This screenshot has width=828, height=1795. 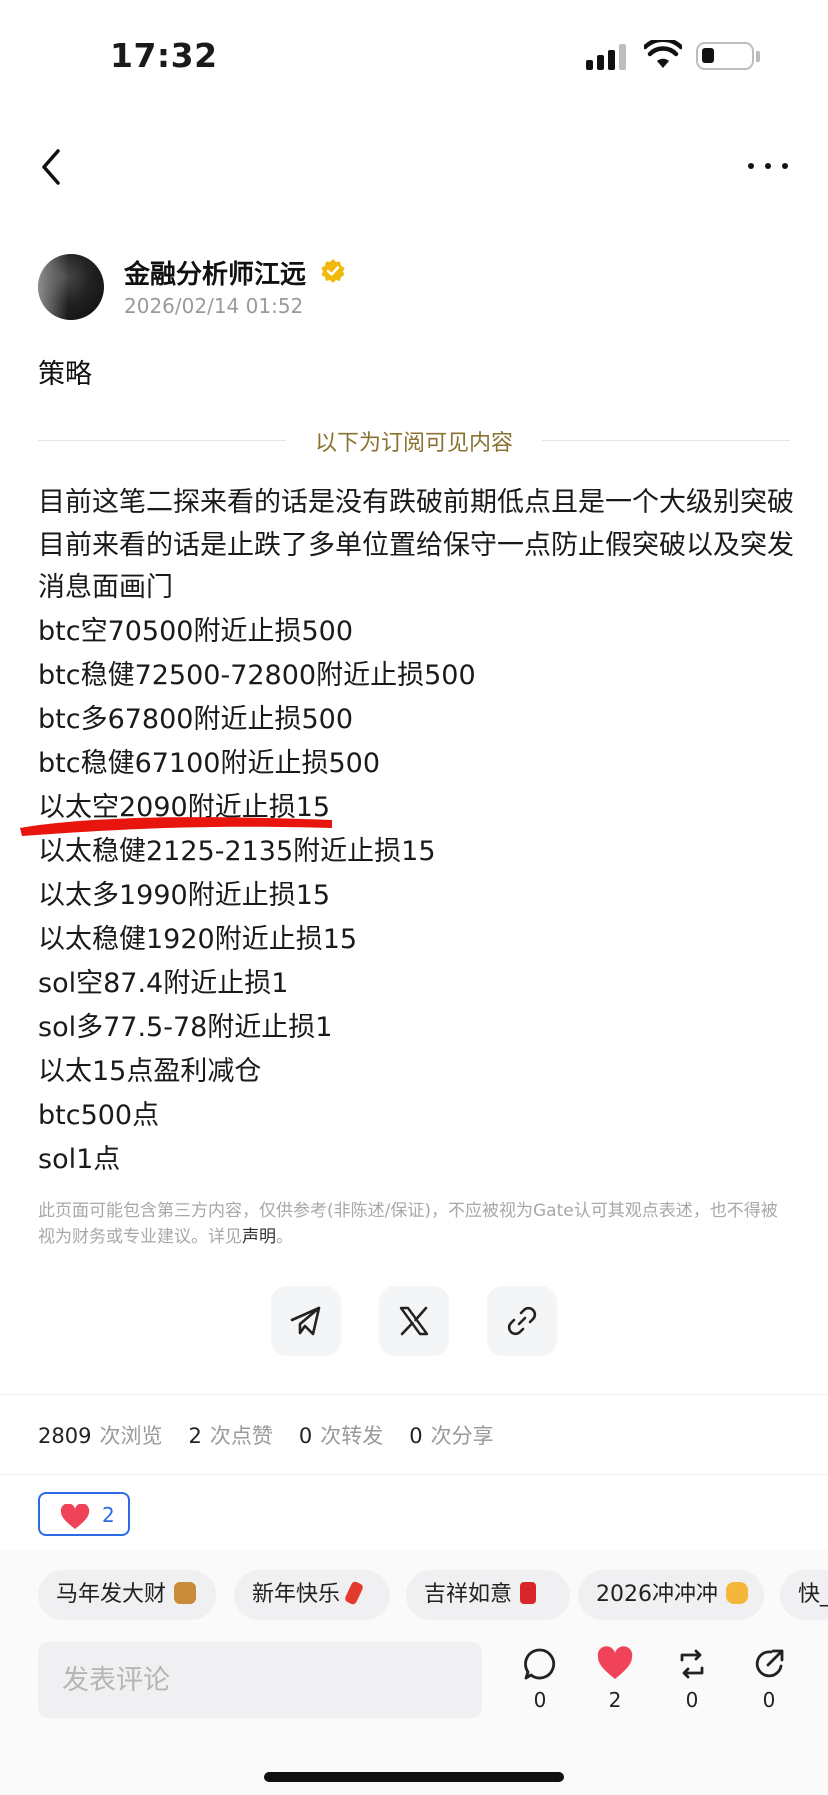 I want to click on share-telegram-button, so click(x=306, y=1321).